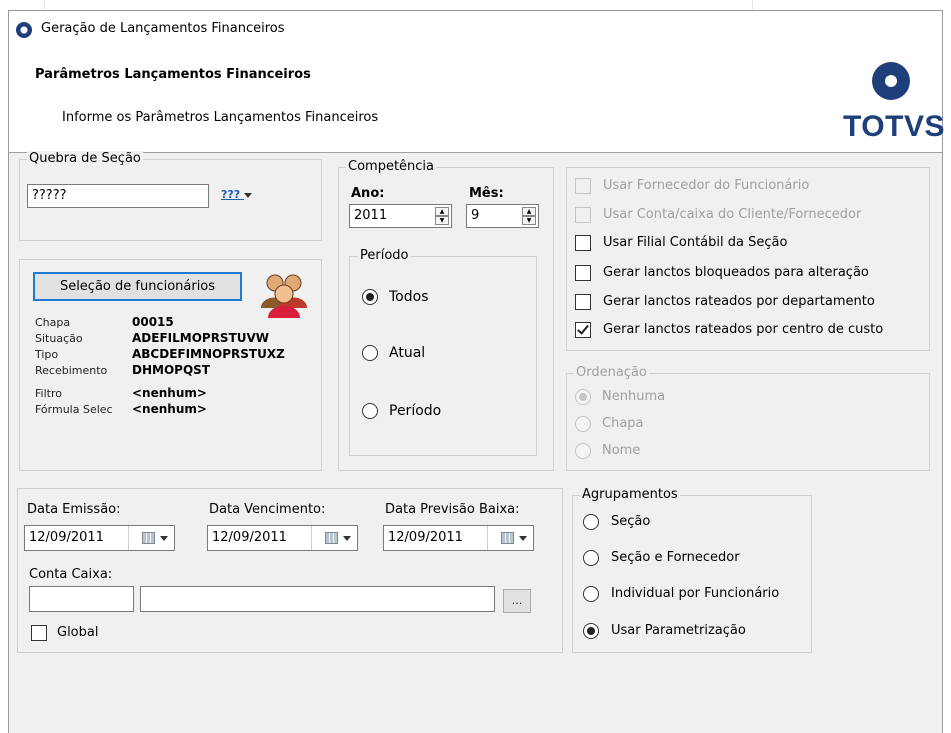  I want to click on info-label-recebimento: Recebimento, so click(71, 370).